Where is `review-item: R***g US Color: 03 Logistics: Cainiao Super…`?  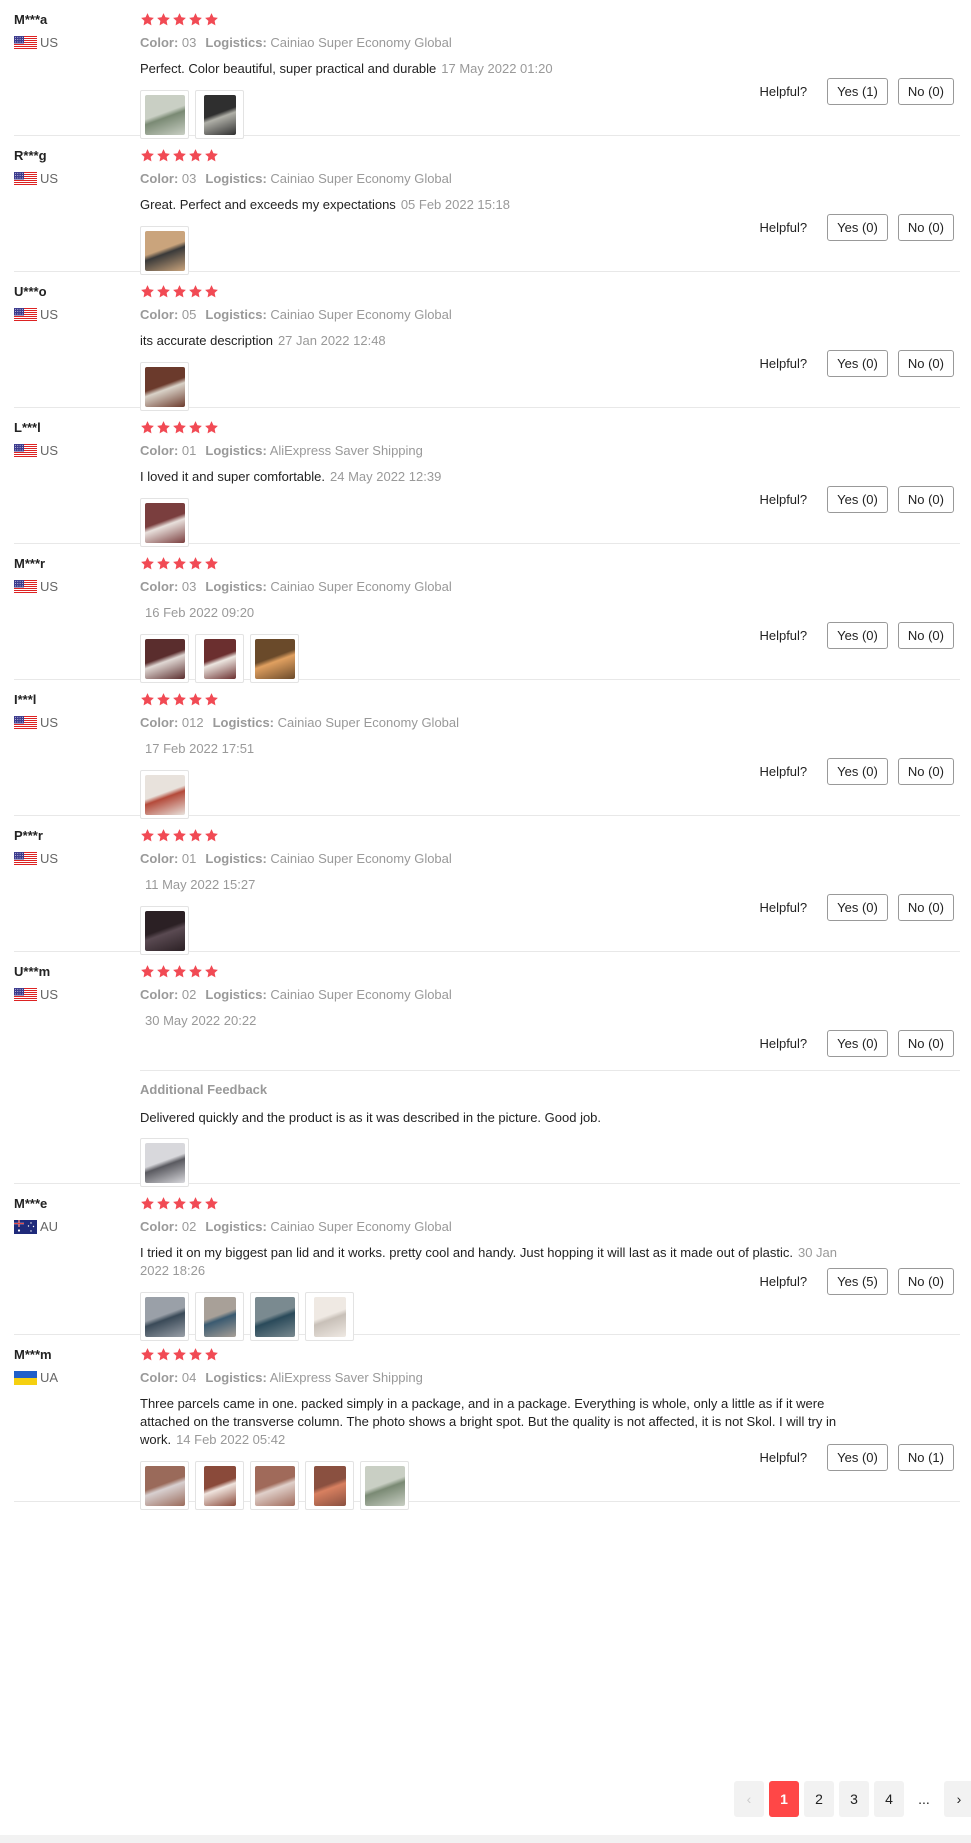
review-item: R***g US Color: 03 Logistics: Cainiao Super… is located at coordinates (487, 205).